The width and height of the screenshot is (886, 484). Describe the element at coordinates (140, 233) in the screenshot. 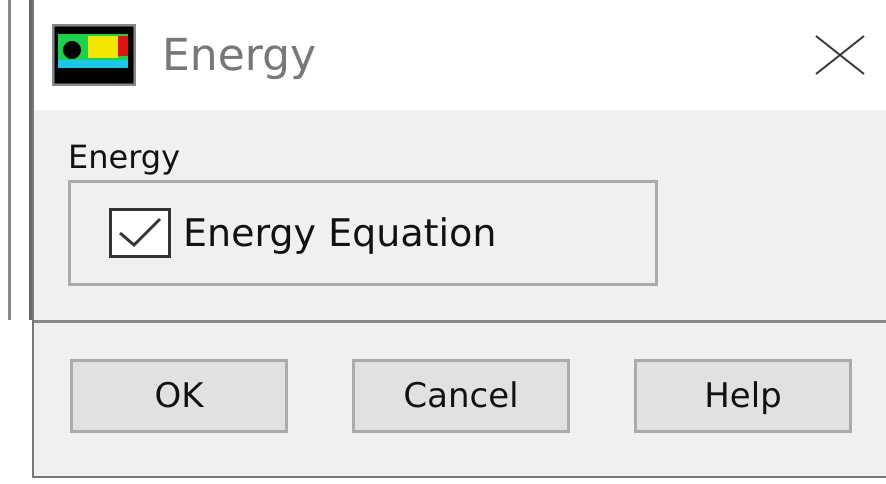

I see `checkbox` at that location.